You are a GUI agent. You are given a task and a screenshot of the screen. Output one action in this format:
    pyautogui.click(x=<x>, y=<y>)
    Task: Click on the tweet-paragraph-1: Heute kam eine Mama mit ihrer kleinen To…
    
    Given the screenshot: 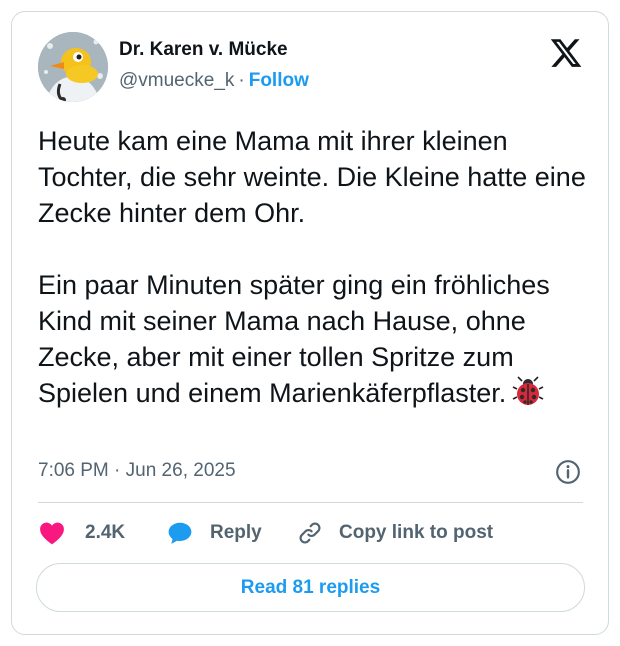 What is the action you would take?
    pyautogui.click(x=312, y=177)
    